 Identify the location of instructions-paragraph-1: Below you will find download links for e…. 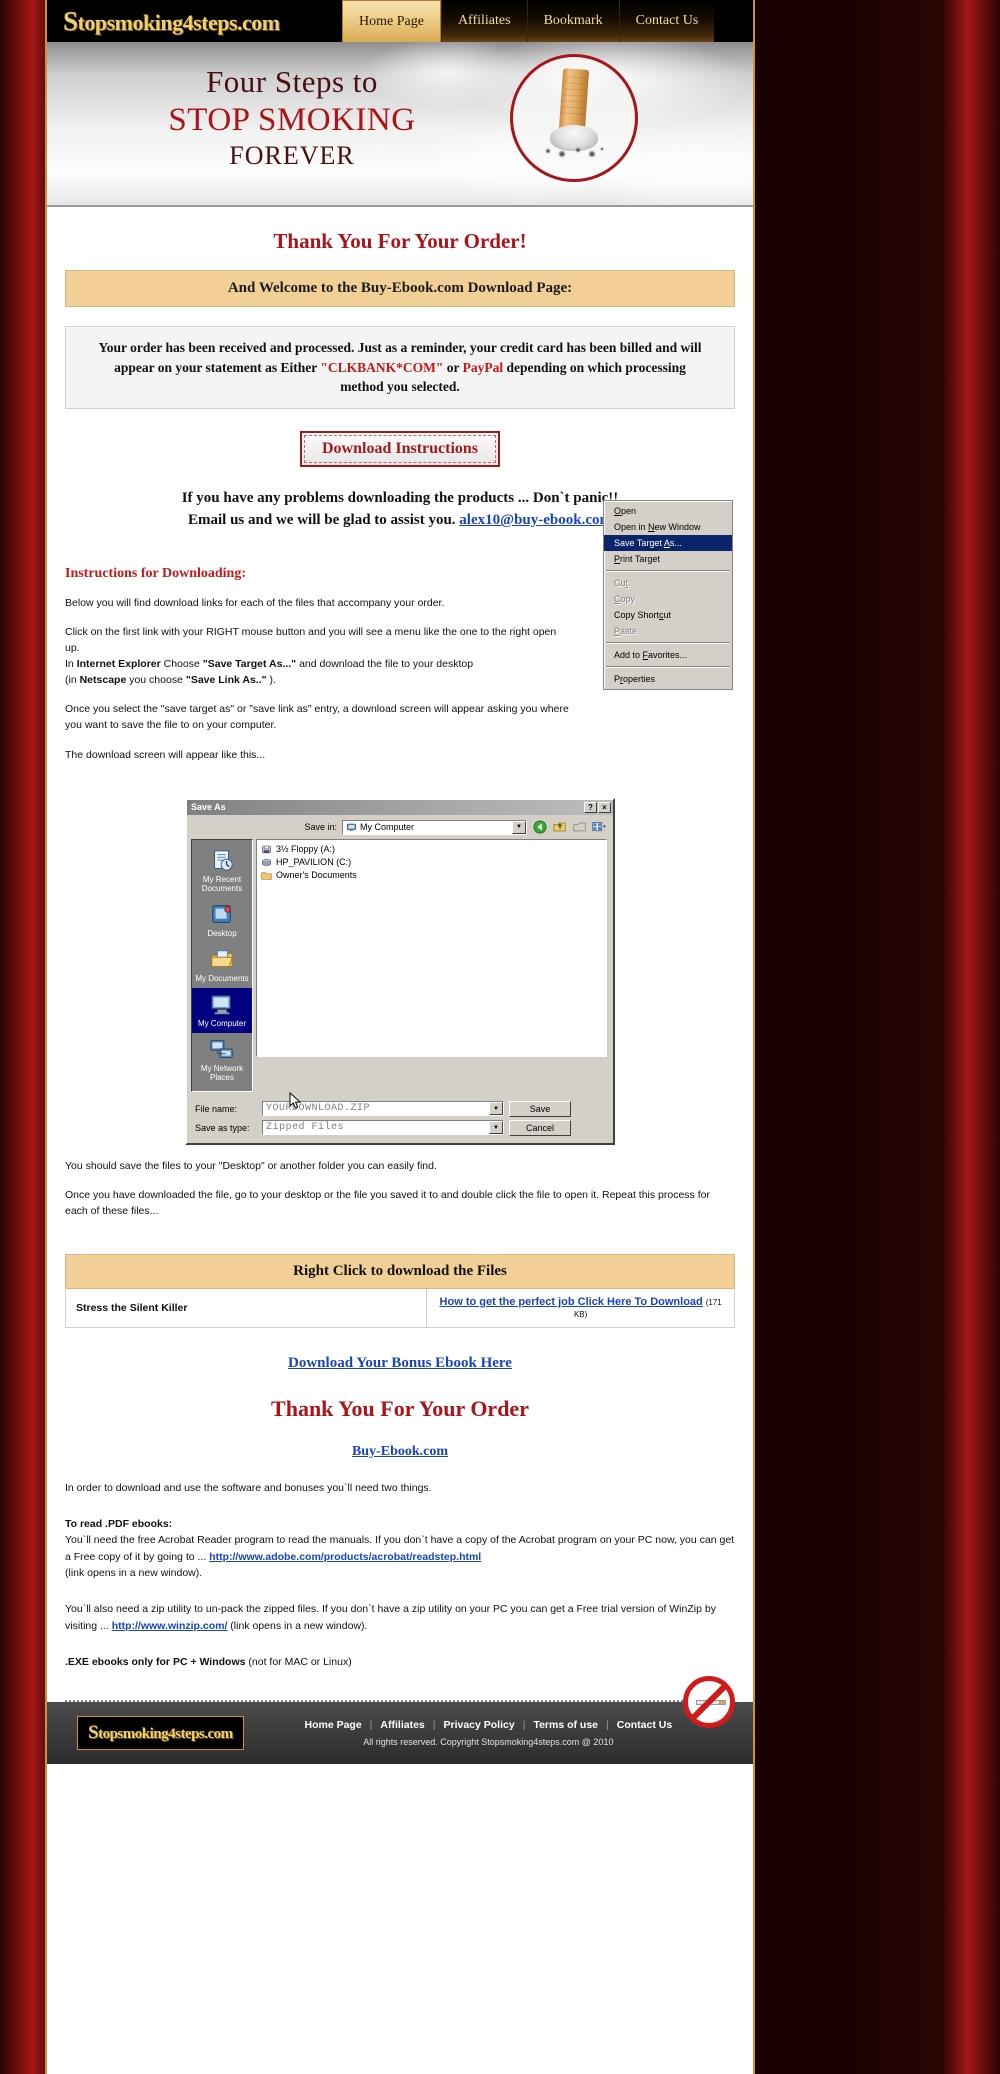
(255, 602).